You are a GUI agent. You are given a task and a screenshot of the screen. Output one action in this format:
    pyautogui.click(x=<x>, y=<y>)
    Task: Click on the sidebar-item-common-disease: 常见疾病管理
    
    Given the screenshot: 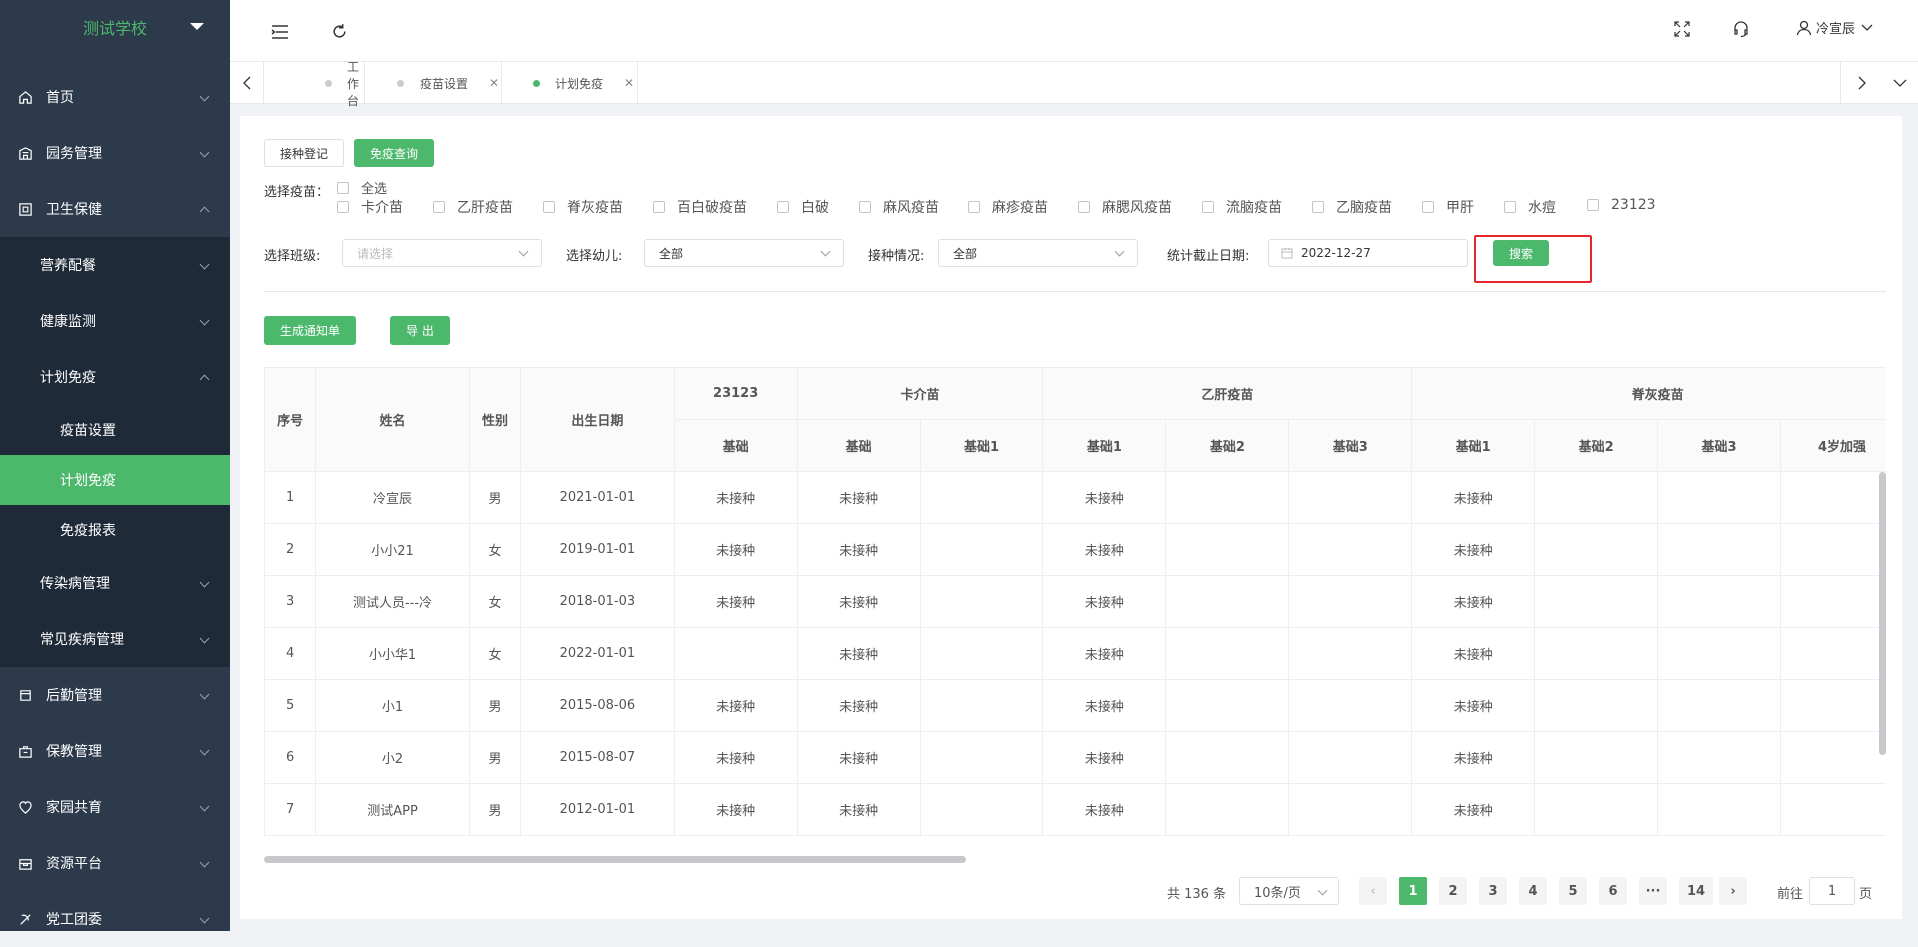 What is the action you would take?
    pyautogui.click(x=115, y=639)
    